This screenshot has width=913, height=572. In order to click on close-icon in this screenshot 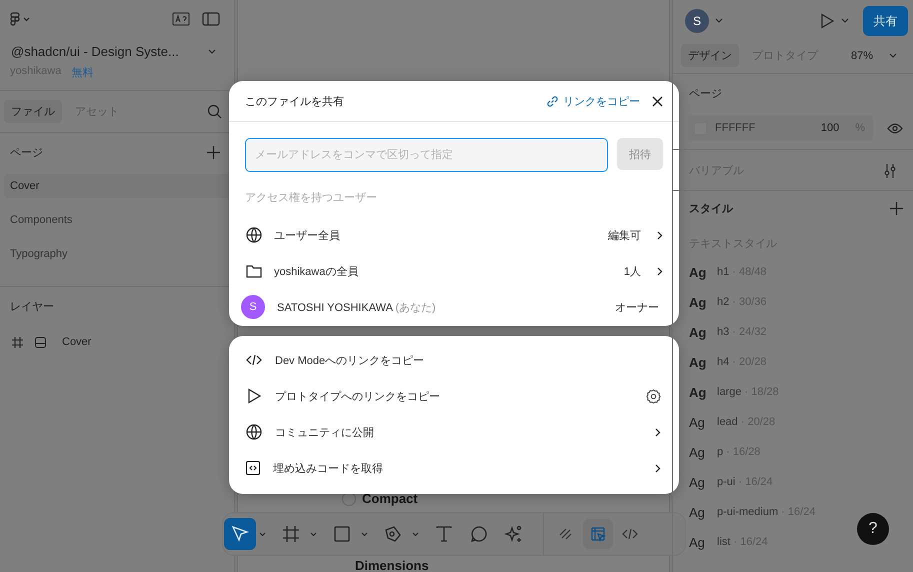, I will do `click(657, 101)`.